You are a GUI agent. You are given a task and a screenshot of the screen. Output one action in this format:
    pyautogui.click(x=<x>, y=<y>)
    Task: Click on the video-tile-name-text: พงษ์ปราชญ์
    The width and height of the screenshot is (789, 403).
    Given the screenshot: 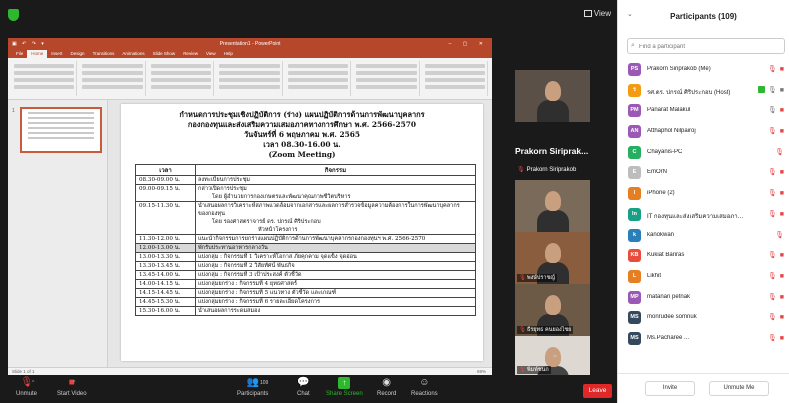 What is the action you would take?
    pyautogui.click(x=540, y=278)
    